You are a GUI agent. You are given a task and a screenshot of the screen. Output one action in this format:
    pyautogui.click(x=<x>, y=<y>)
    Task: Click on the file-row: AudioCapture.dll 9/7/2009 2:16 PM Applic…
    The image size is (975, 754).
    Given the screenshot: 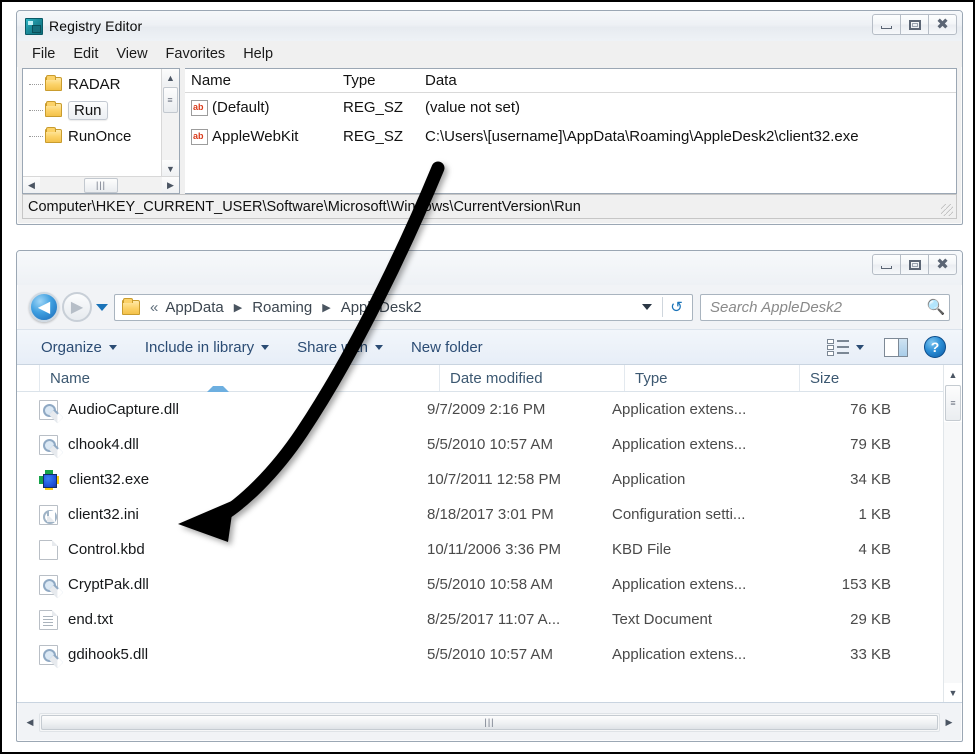 What is the action you would take?
    pyautogui.click(x=480, y=409)
    